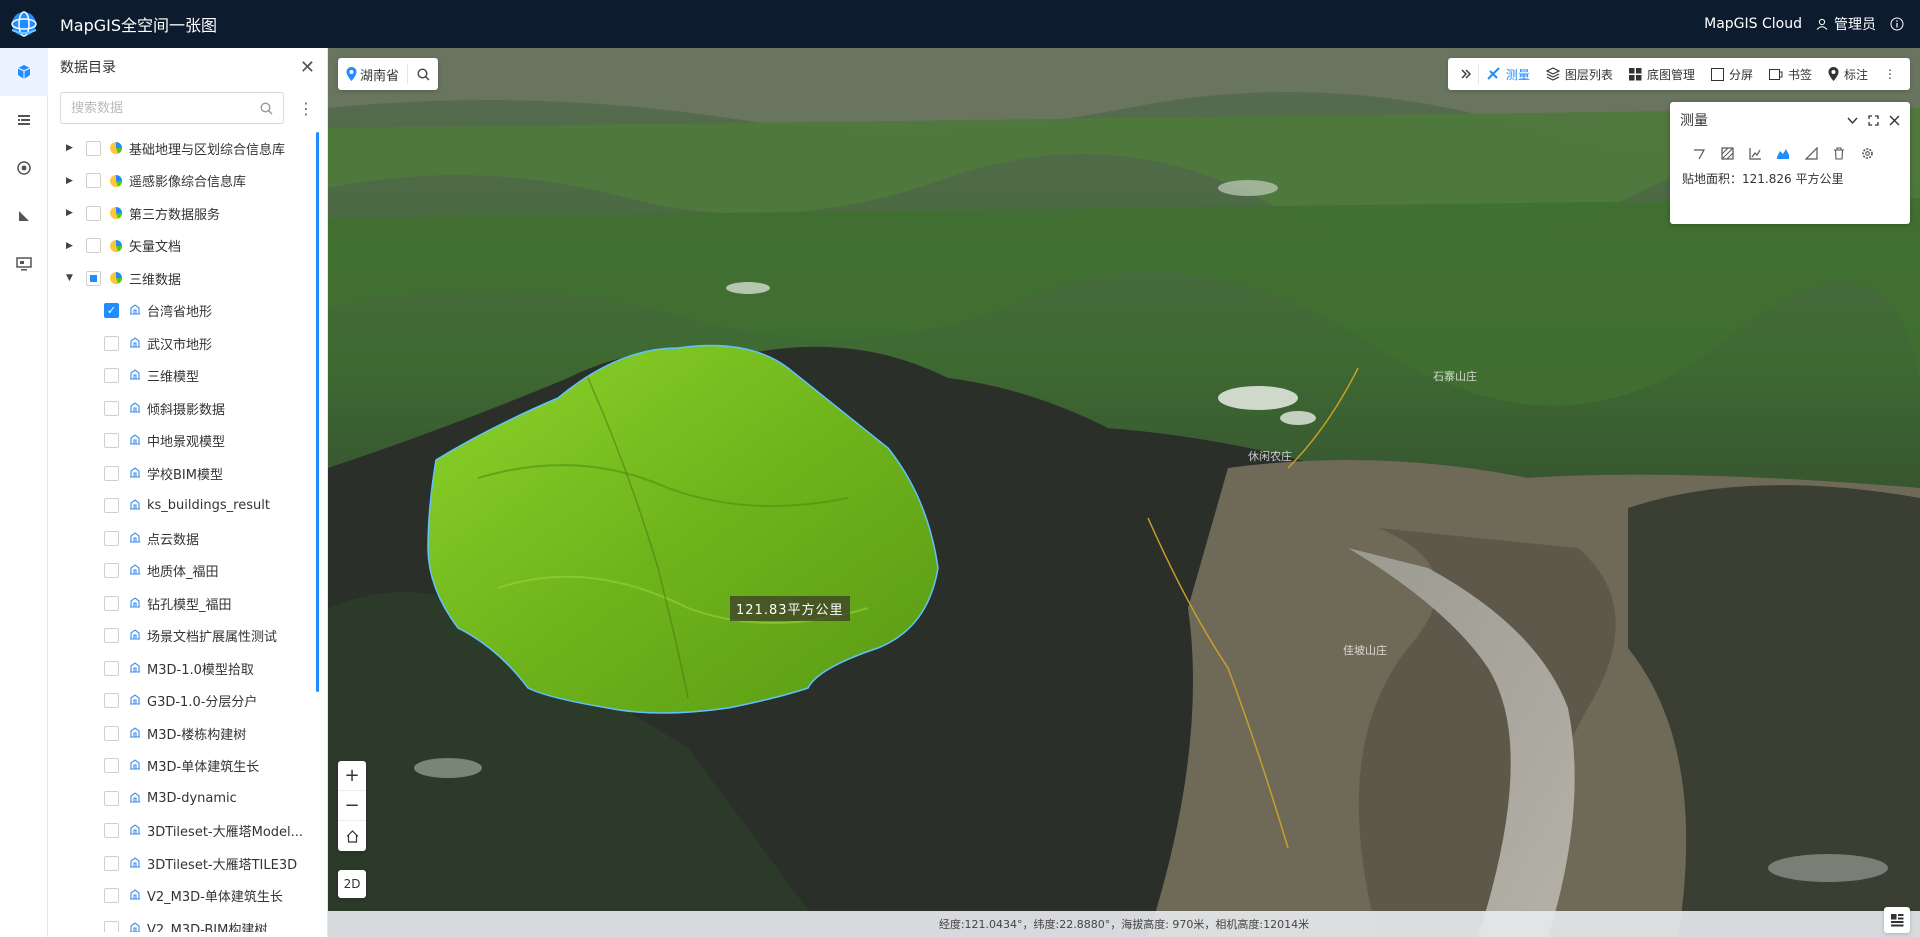  Describe the element at coordinates (1732, 74) in the screenshot. I see `tool-split-screen: 分屏` at that location.